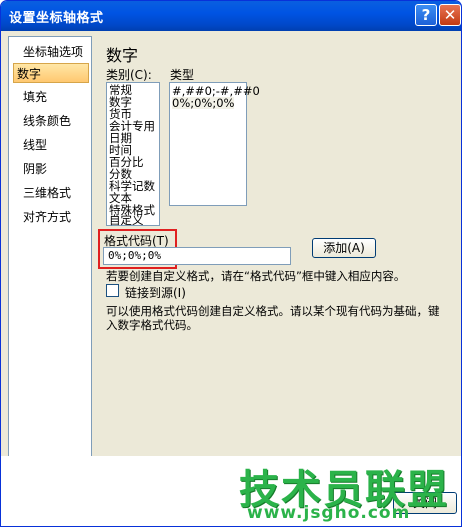 The width and height of the screenshot is (462, 527). Describe the element at coordinates (329, 513) in the screenshot. I see `watermark-url: www.jsgho.com` at that location.